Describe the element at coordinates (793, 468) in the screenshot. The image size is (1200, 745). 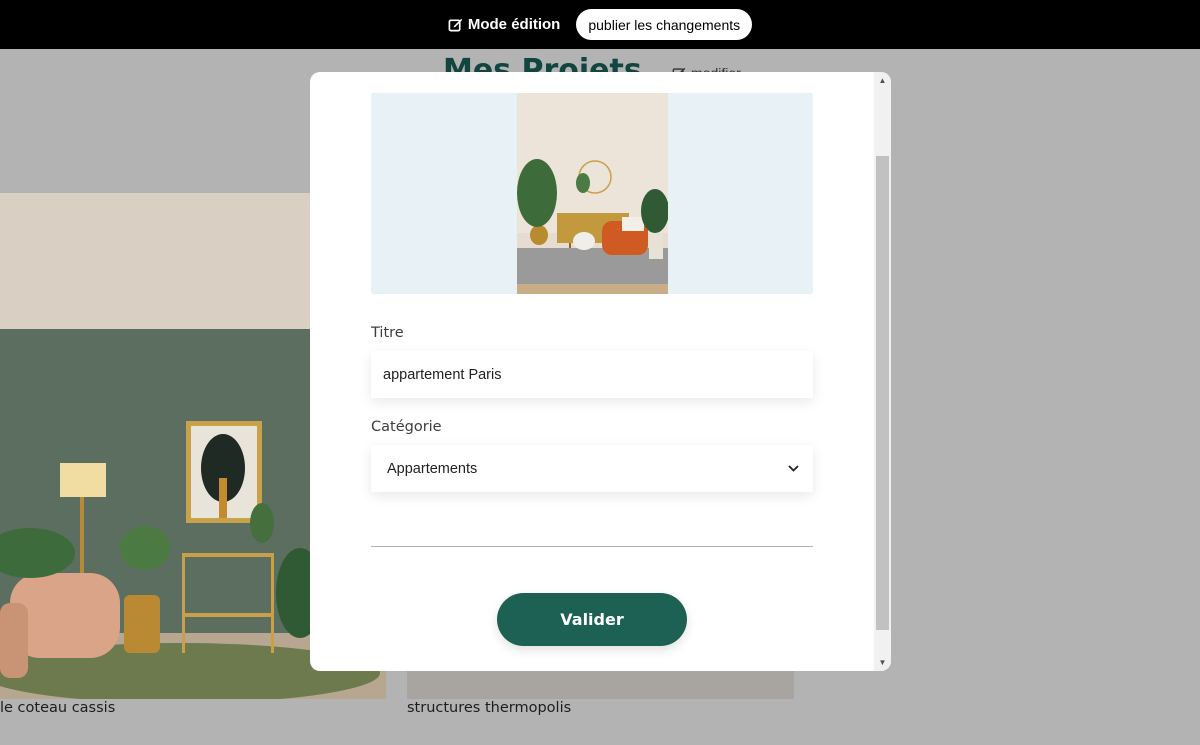
I see `chevron-down-icon` at that location.